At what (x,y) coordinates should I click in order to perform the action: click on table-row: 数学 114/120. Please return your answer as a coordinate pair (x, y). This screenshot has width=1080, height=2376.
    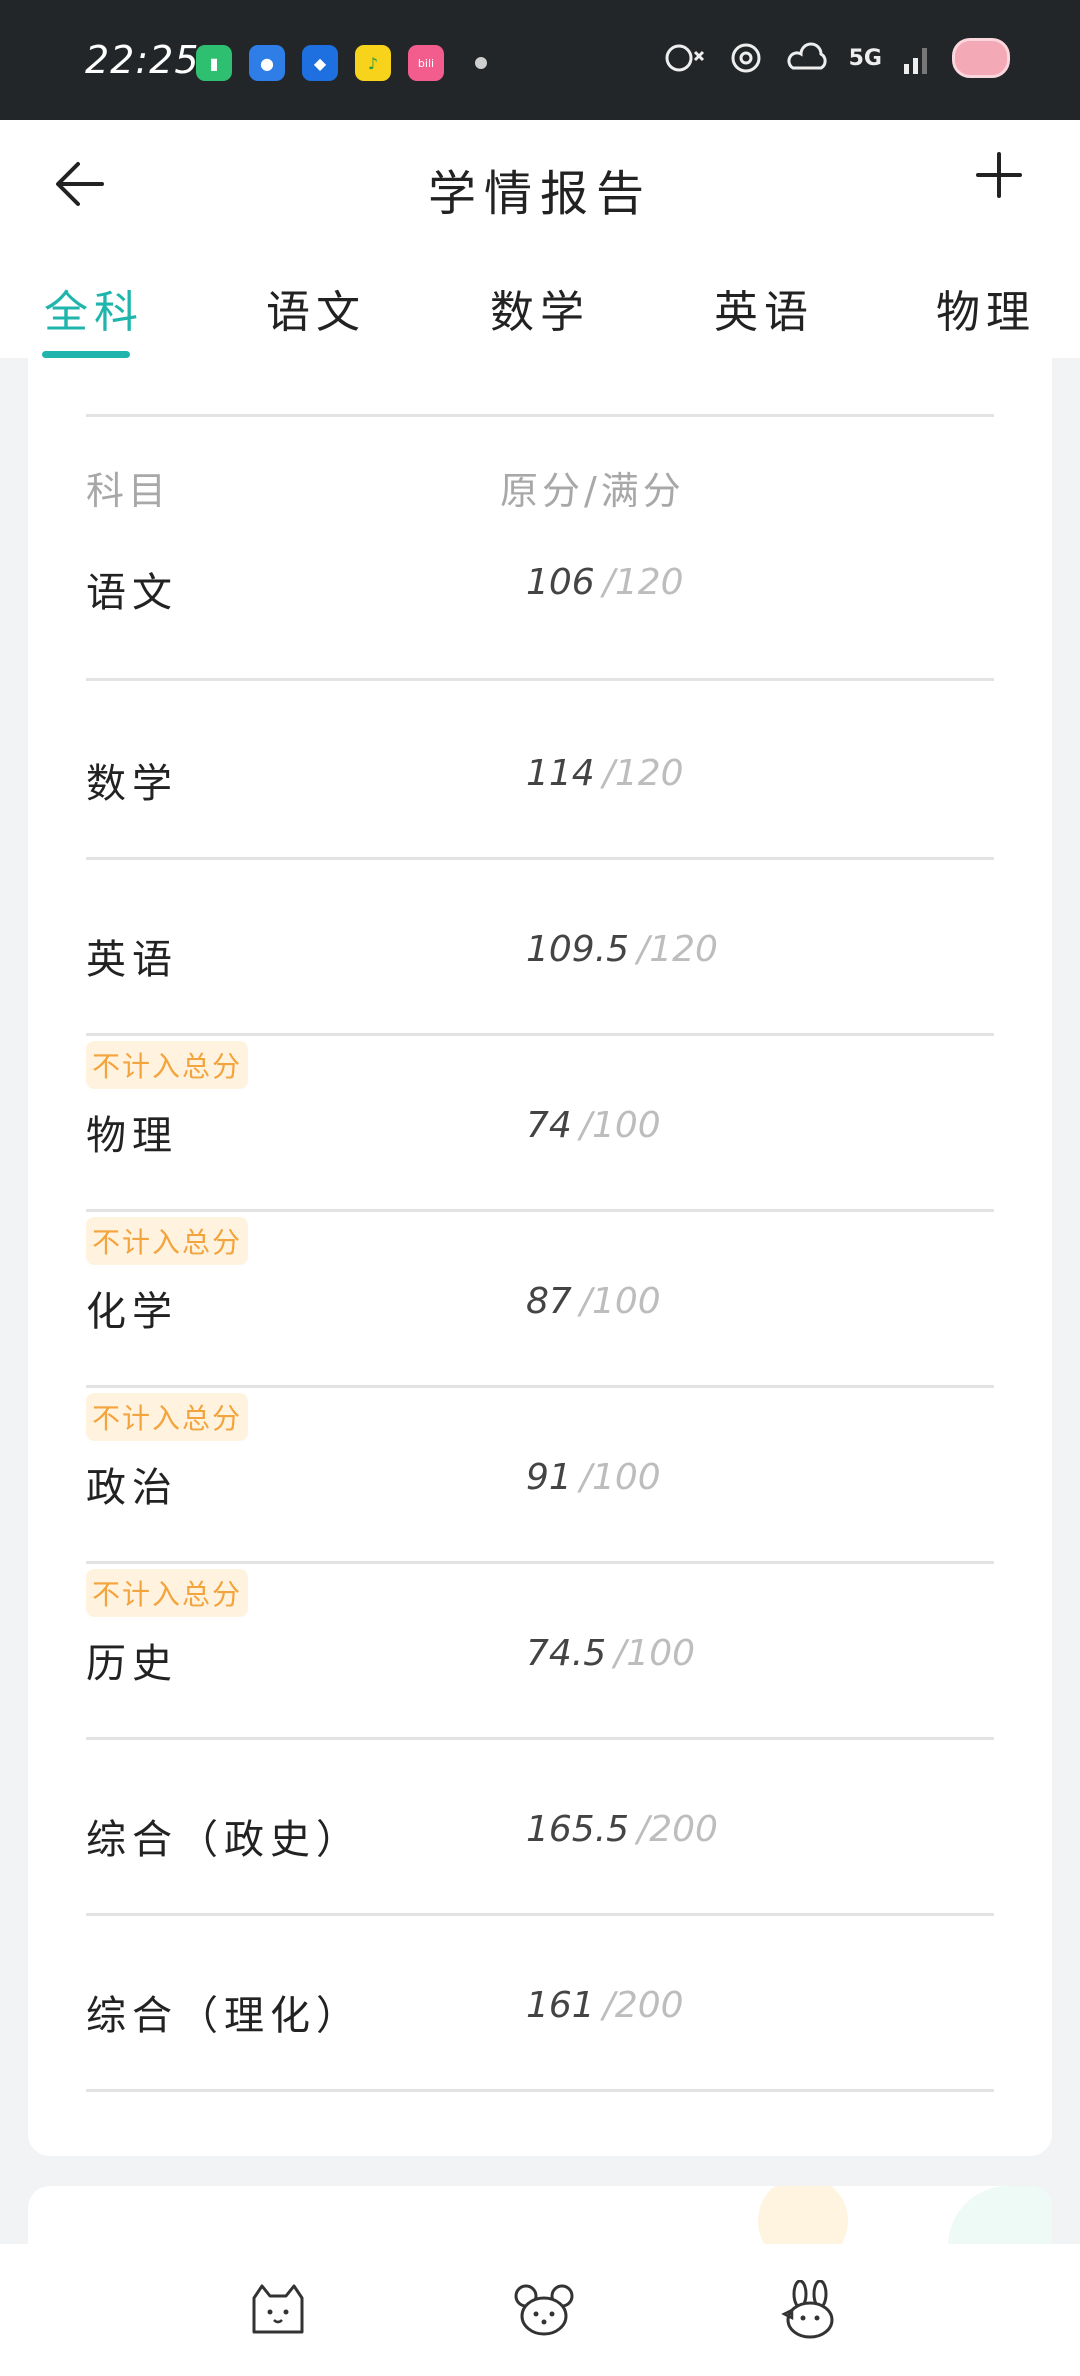
    Looking at the image, I should click on (540, 770).